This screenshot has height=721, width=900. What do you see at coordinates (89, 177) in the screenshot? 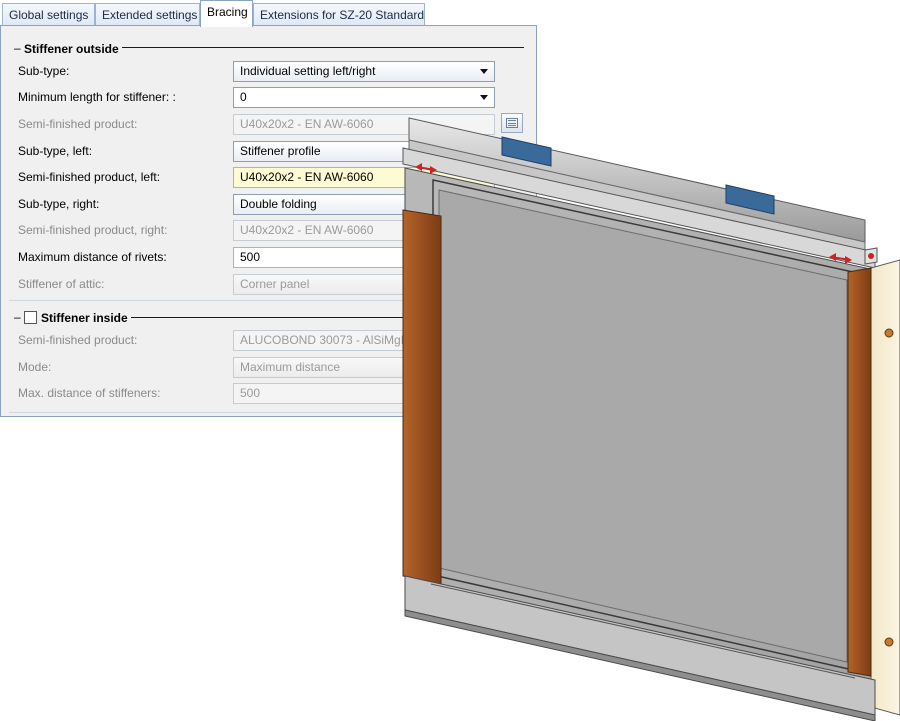
I see `label-semi-finished-left: Semi-finished product, left:` at bounding box center [89, 177].